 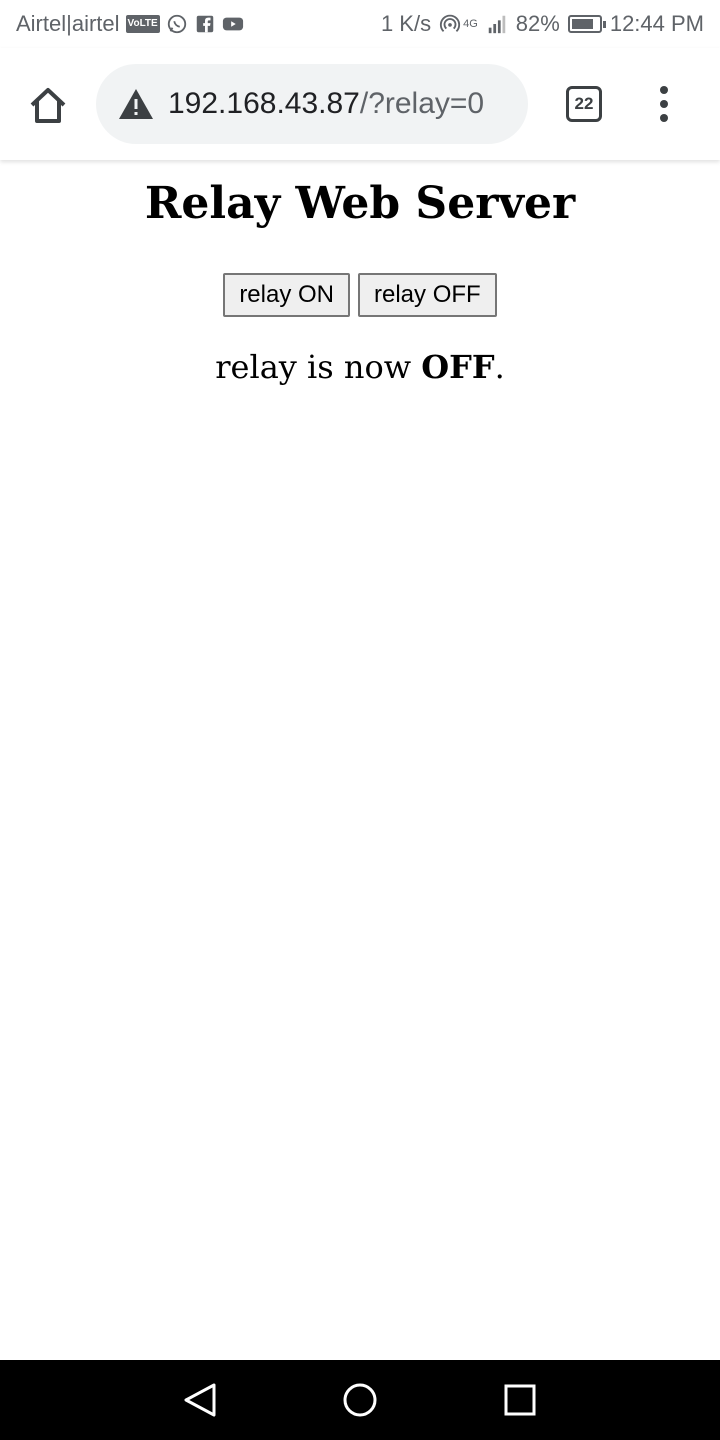 I want to click on url-path: /?relay=0, so click(x=422, y=103).